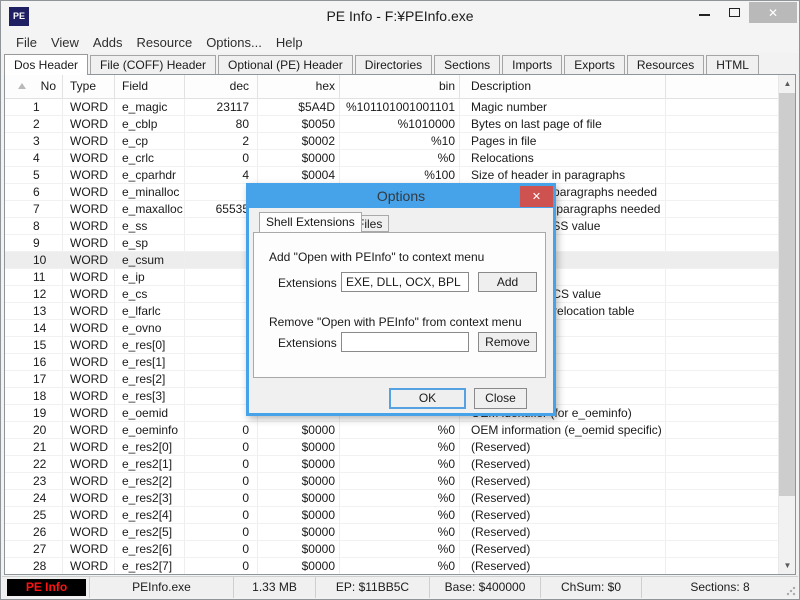 The width and height of the screenshot is (800, 600). Describe the element at coordinates (34, 430) in the screenshot. I see `cell-no: 20` at that location.